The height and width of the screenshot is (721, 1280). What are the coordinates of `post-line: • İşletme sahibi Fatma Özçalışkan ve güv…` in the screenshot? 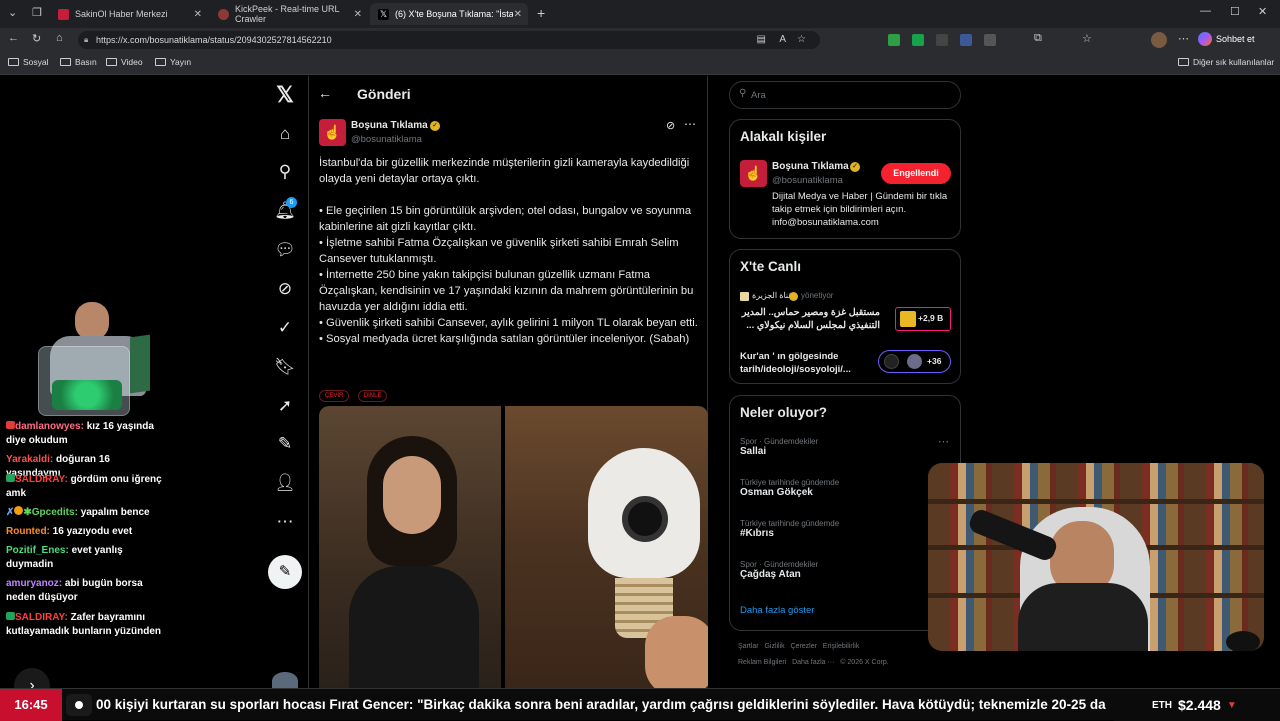 It's located at (499, 251).